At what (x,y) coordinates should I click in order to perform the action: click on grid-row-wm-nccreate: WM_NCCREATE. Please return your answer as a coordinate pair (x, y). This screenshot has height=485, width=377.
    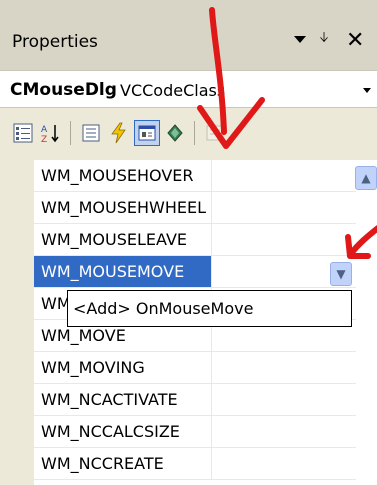
    Looking at the image, I should click on (195, 464).